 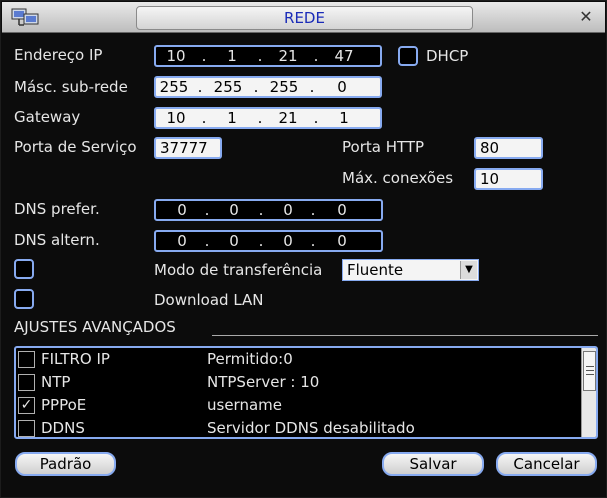 I want to click on max-connections-field: 10, so click(x=508, y=179).